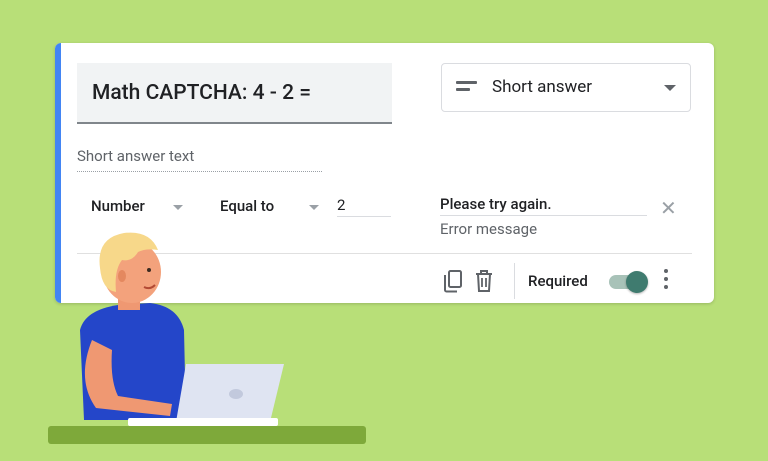 The image size is (768, 461). Describe the element at coordinates (489, 229) in the screenshot. I see `error-message-caption: Error message` at that location.